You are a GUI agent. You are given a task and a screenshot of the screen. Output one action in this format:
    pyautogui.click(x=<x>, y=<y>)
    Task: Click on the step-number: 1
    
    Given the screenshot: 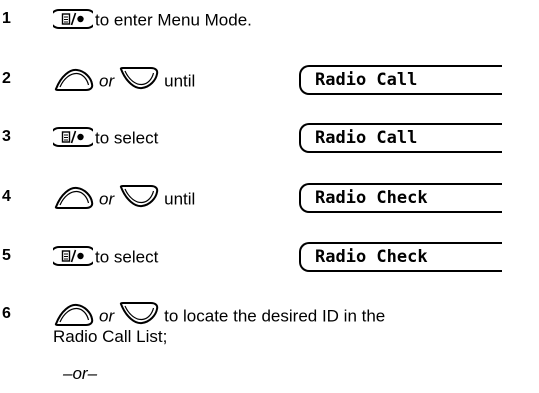 What is the action you would take?
    pyautogui.click(x=6, y=18)
    